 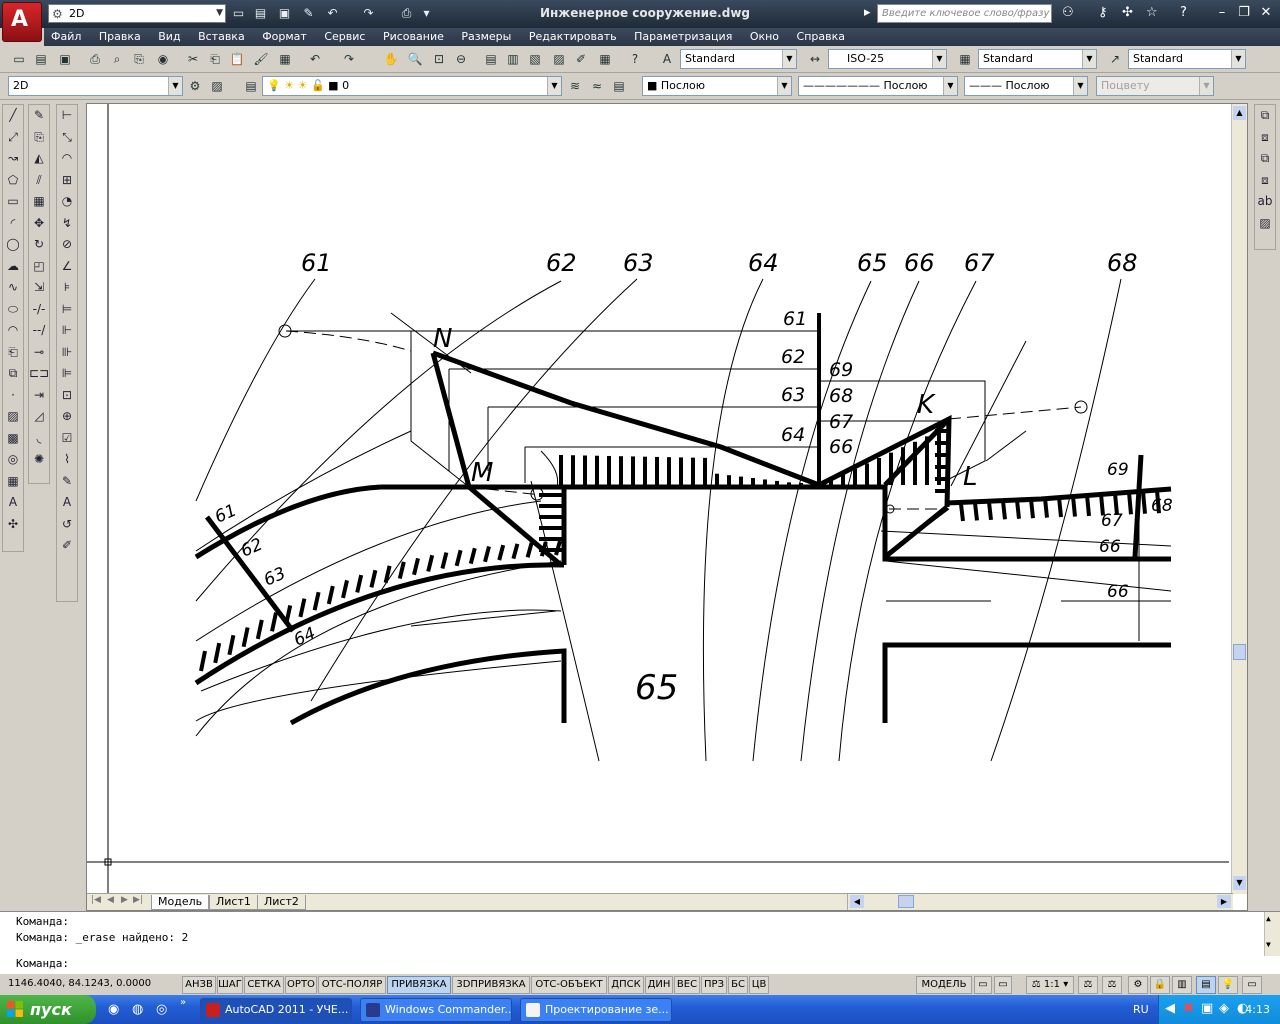 What do you see at coordinates (67, 525) in the screenshot?
I see `dimension-update-icon: ↺` at bounding box center [67, 525].